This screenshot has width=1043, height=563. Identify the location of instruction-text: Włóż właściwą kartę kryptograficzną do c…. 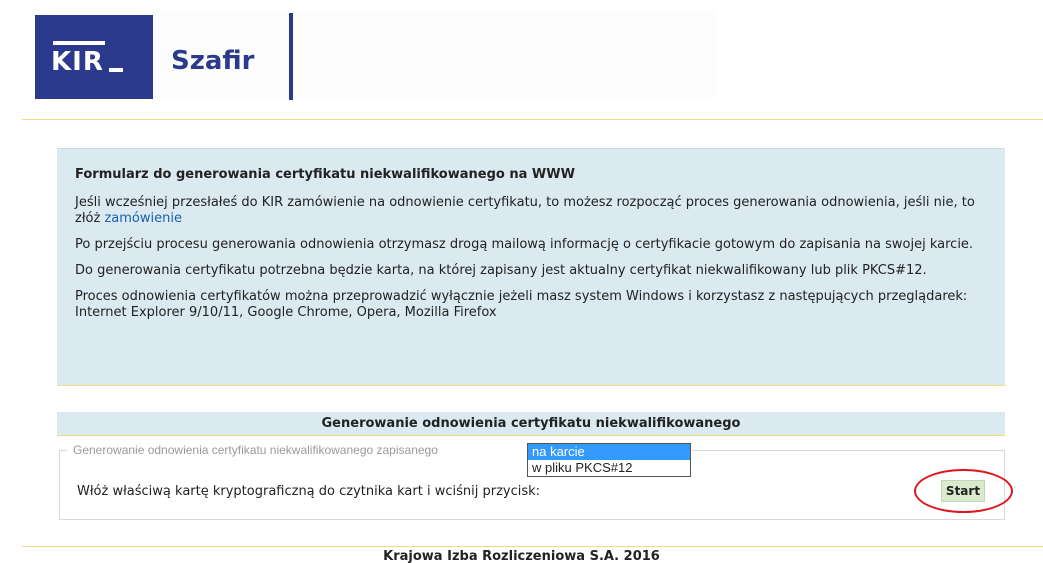
(309, 491).